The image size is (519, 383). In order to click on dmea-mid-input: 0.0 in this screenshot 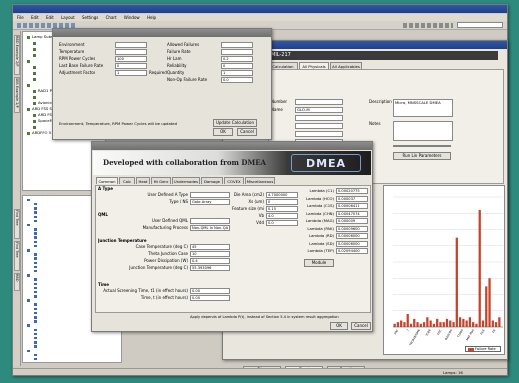, I will do `click(282, 223)`.